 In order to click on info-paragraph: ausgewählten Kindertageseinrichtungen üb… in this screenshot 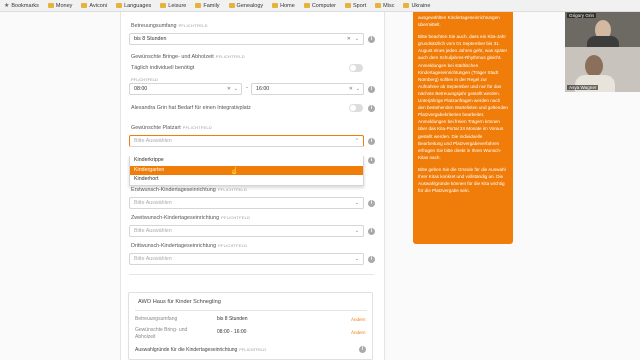, I will do `click(459, 21)`.